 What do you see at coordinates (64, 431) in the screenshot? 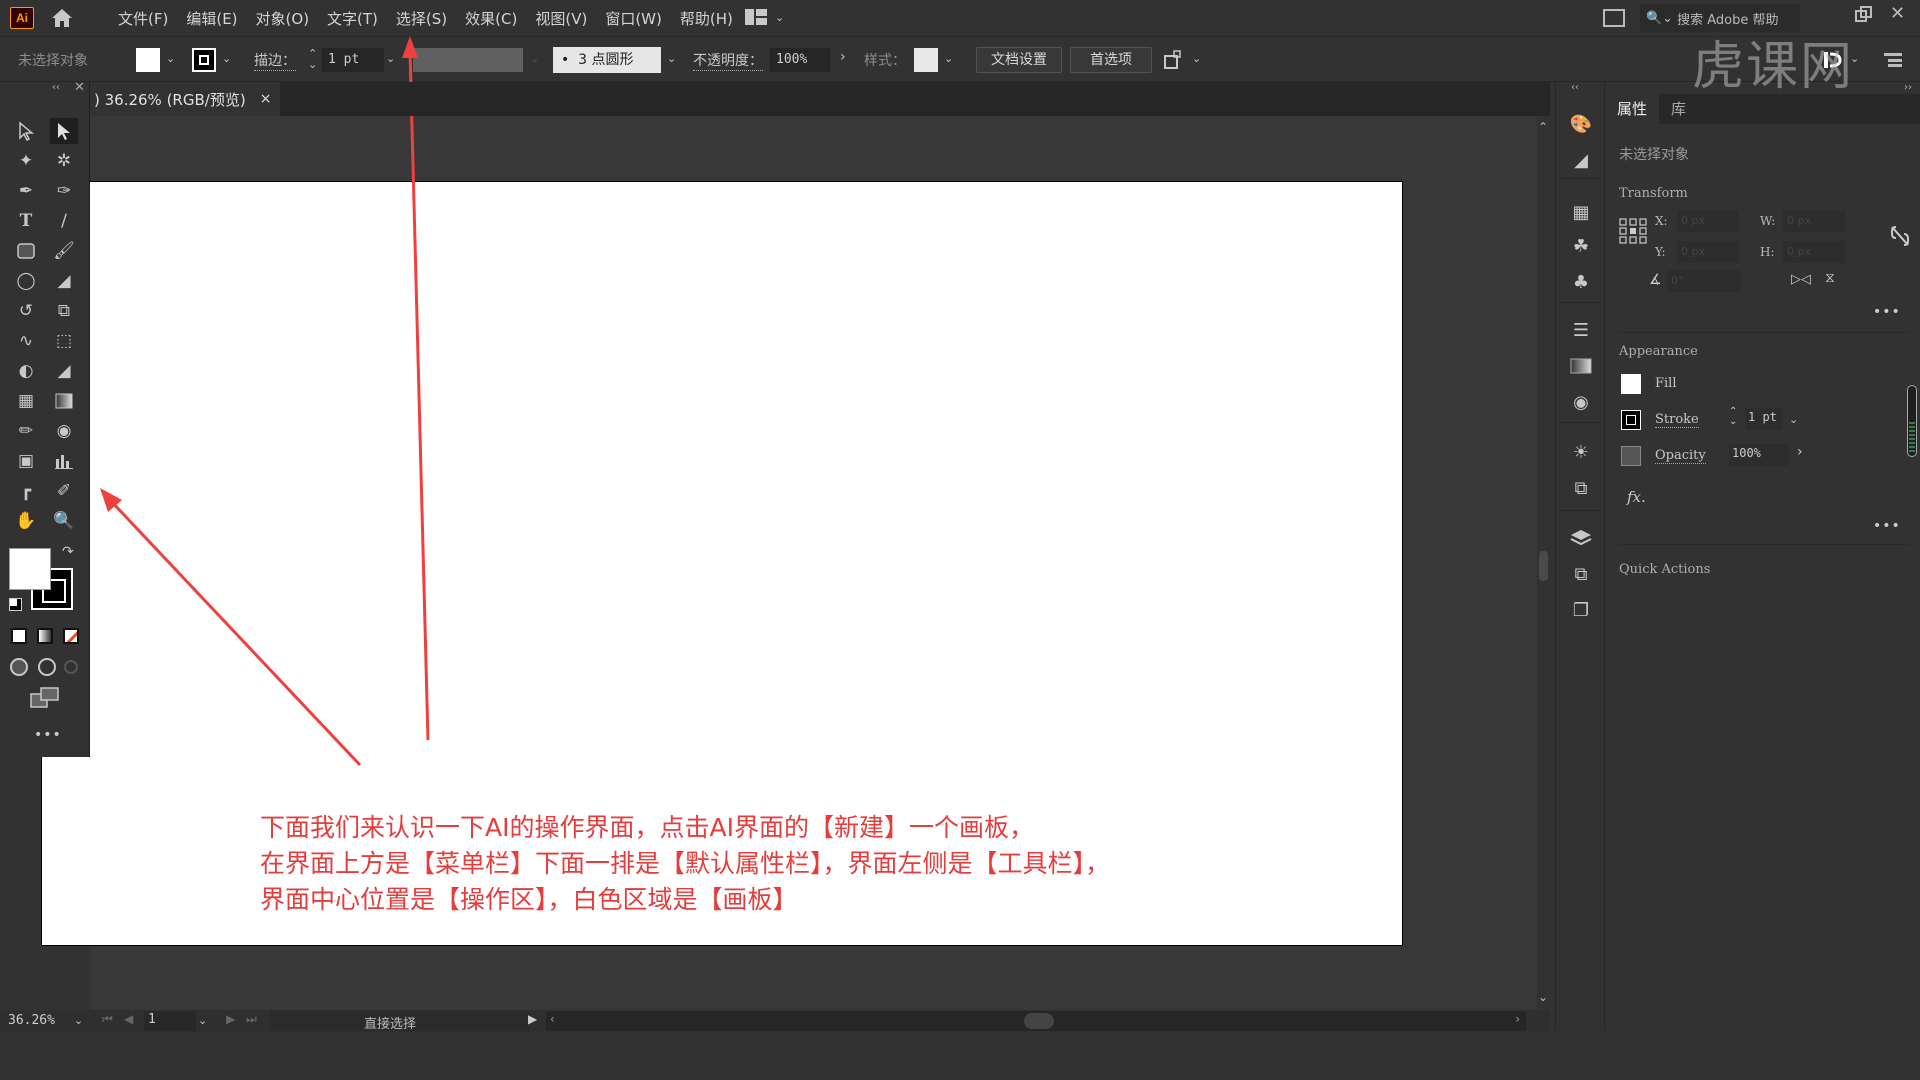
I see `blend-tool-icon: ◉` at bounding box center [64, 431].